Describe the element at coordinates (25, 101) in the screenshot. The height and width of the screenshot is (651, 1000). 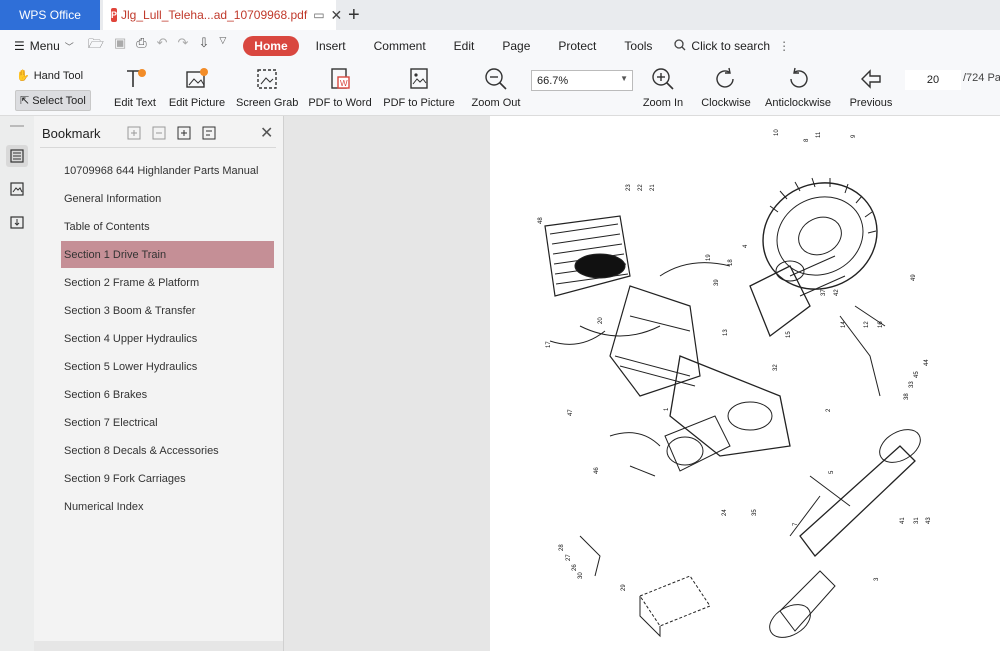
I see `cursor-icon: ⇱` at that location.